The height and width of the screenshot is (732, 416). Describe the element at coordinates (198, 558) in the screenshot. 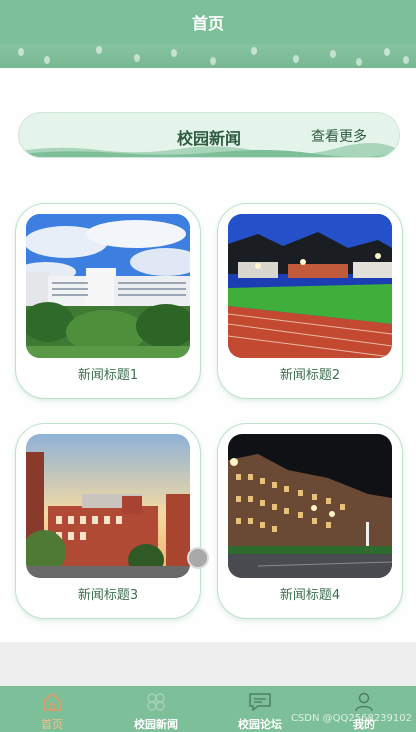

I see `floating-assistive-button` at that location.